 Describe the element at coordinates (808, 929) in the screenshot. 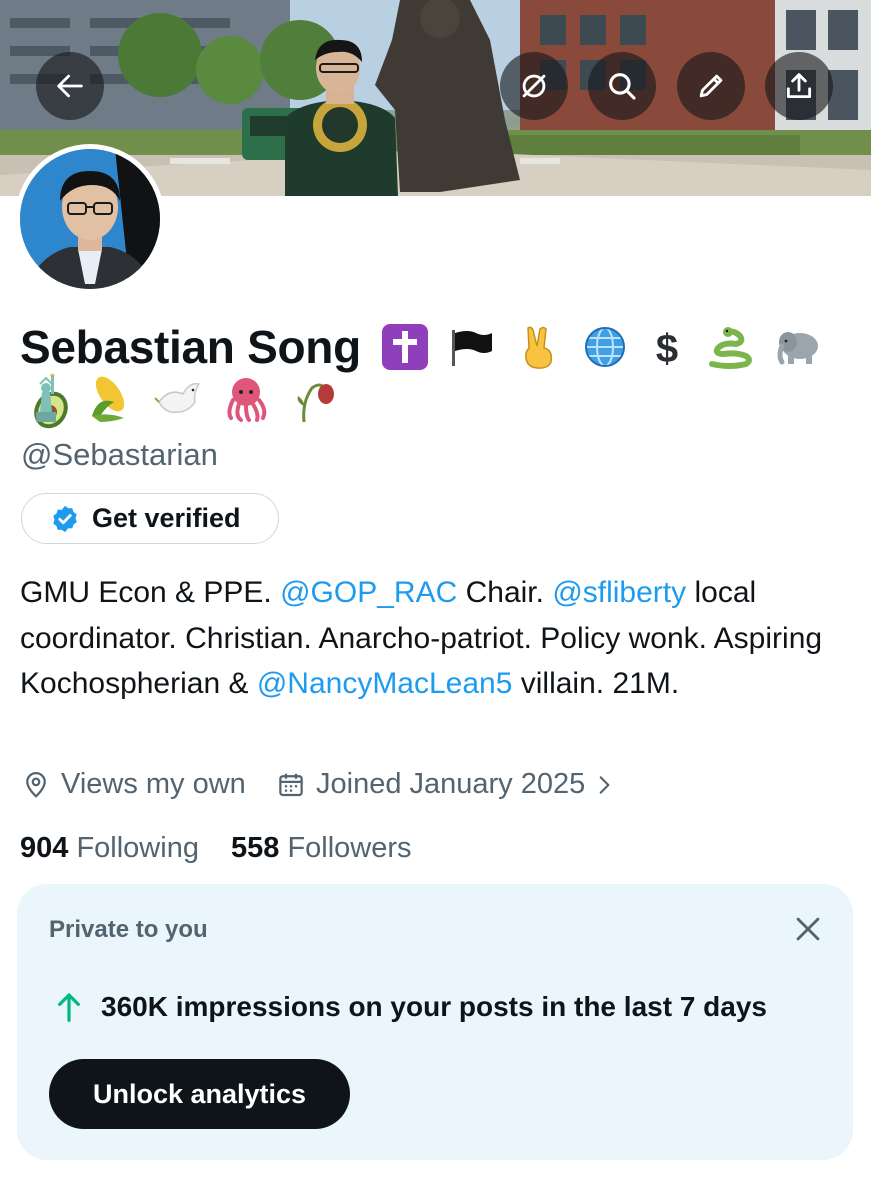

I see `close-icon` at that location.